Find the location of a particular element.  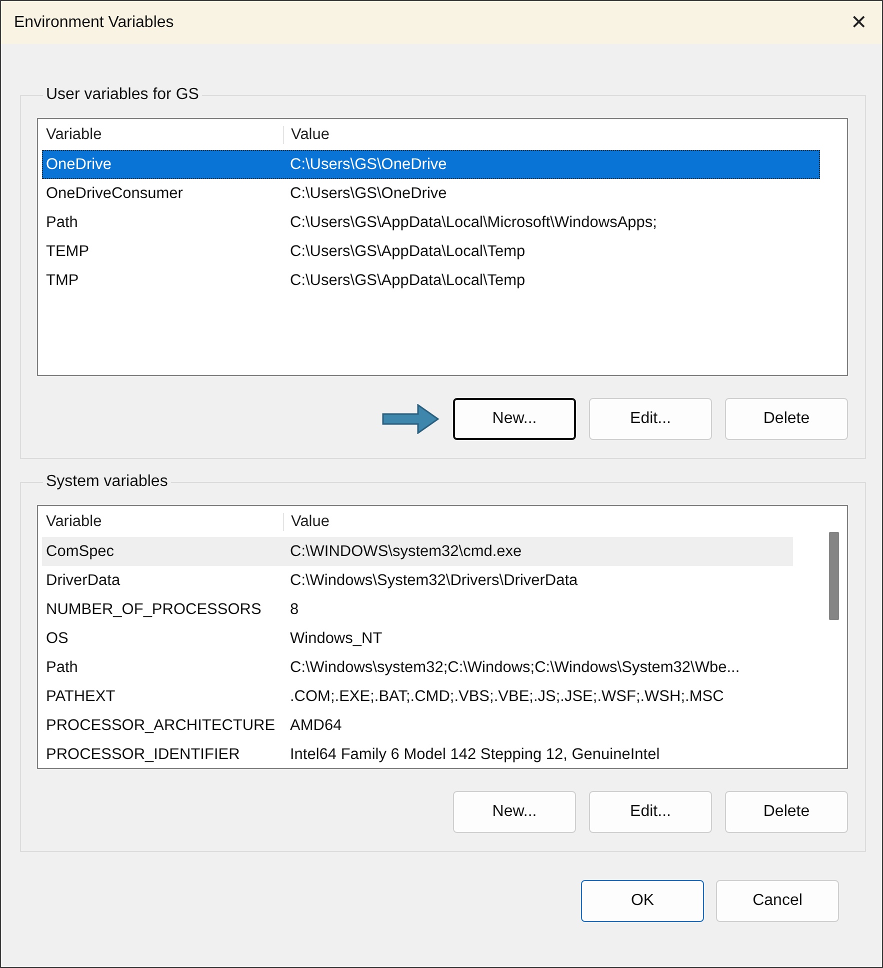

variable-value: Intel64 Family 6 Model 142 Stepping 12, GenuineIntel is located at coordinates (474, 755).